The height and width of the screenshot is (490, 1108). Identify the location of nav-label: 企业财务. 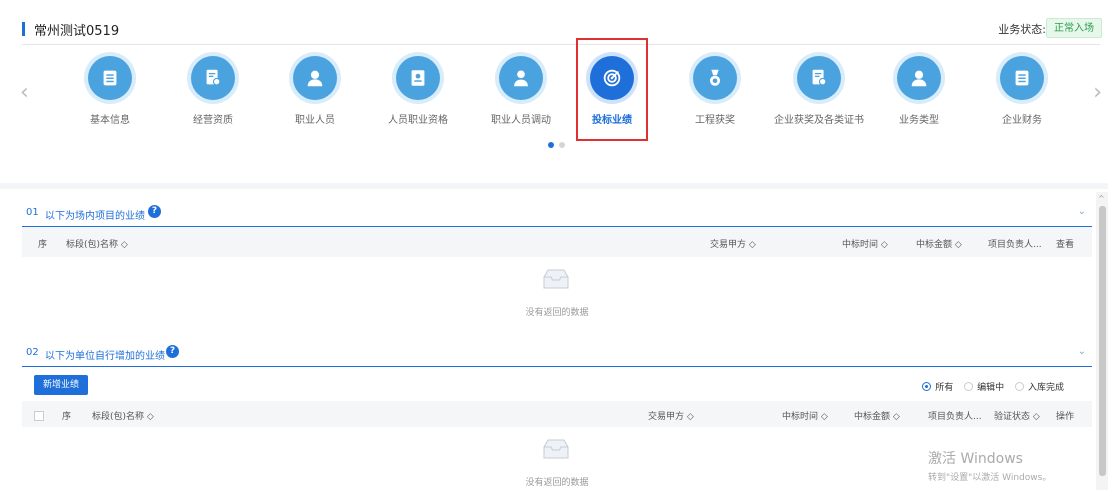
(1022, 120).